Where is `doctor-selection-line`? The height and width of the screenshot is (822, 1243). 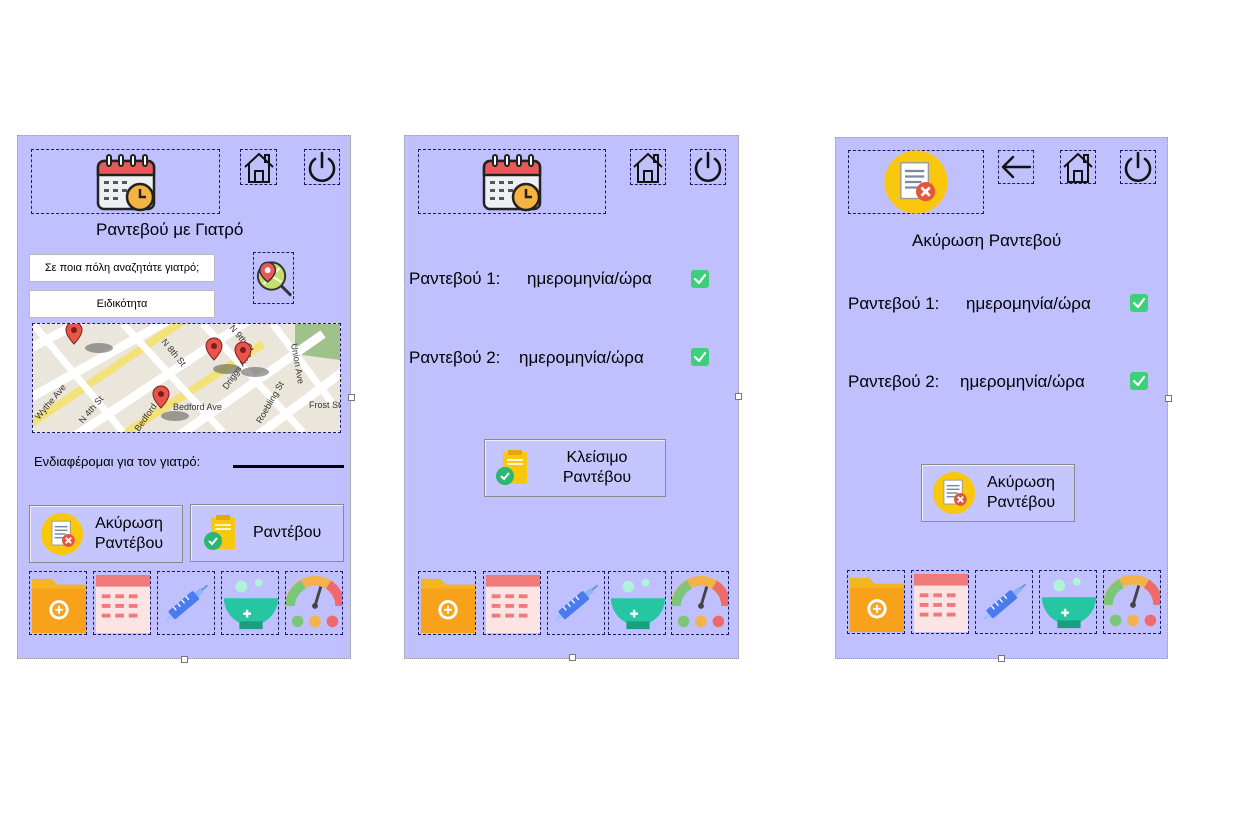
doctor-selection-line is located at coordinates (288, 466).